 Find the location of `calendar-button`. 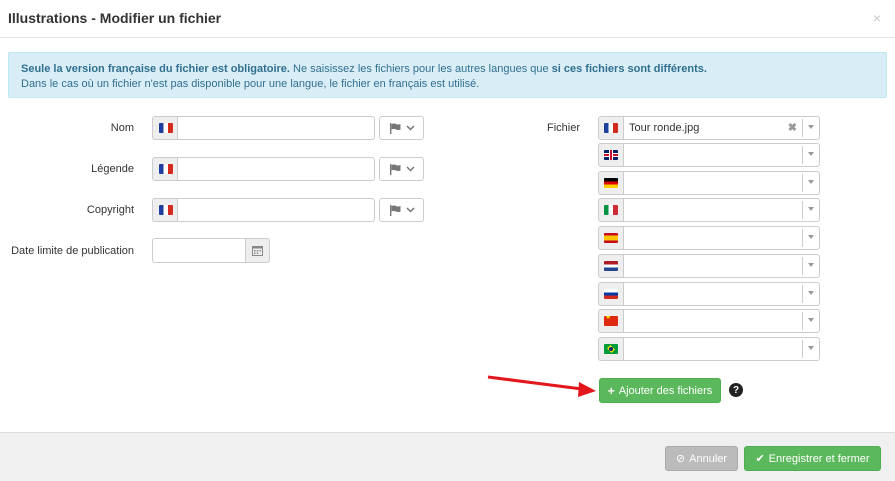

calendar-button is located at coordinates (257, 250).